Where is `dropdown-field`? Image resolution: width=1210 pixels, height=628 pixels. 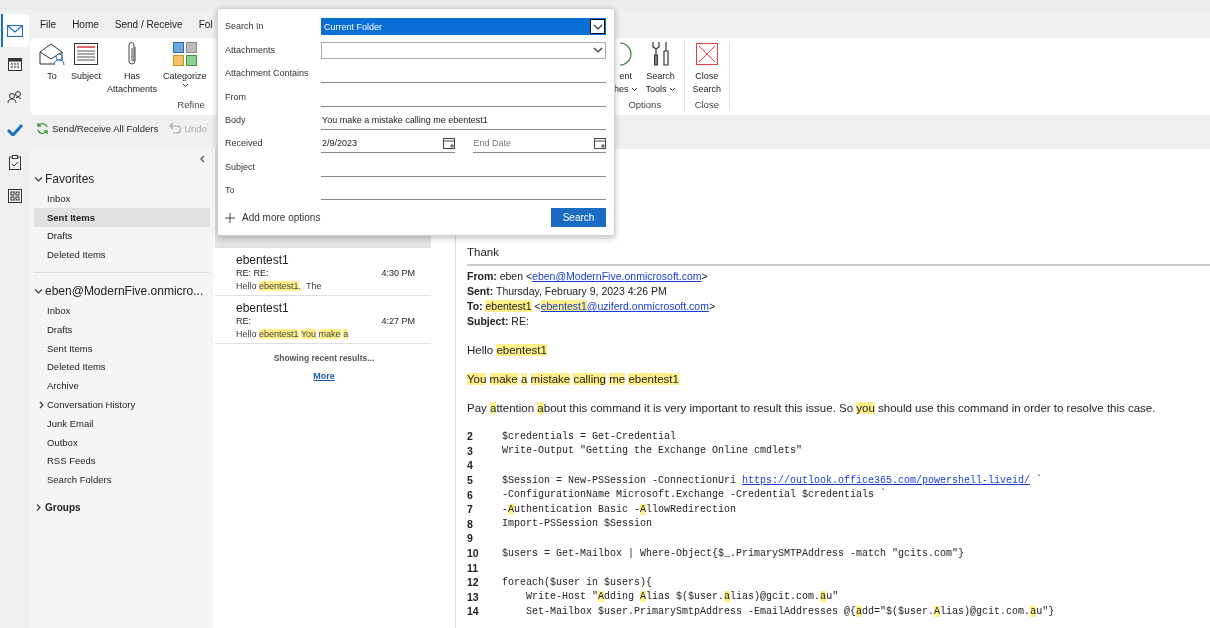 dropdown-field is located at coordinates (463, 50).